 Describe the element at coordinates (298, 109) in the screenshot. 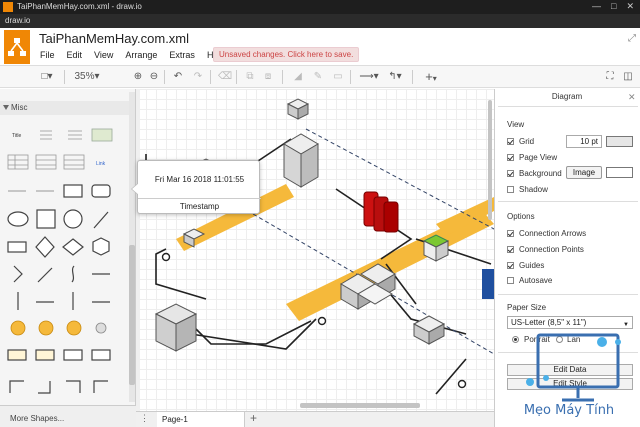

I see `router-top-node` at that location.